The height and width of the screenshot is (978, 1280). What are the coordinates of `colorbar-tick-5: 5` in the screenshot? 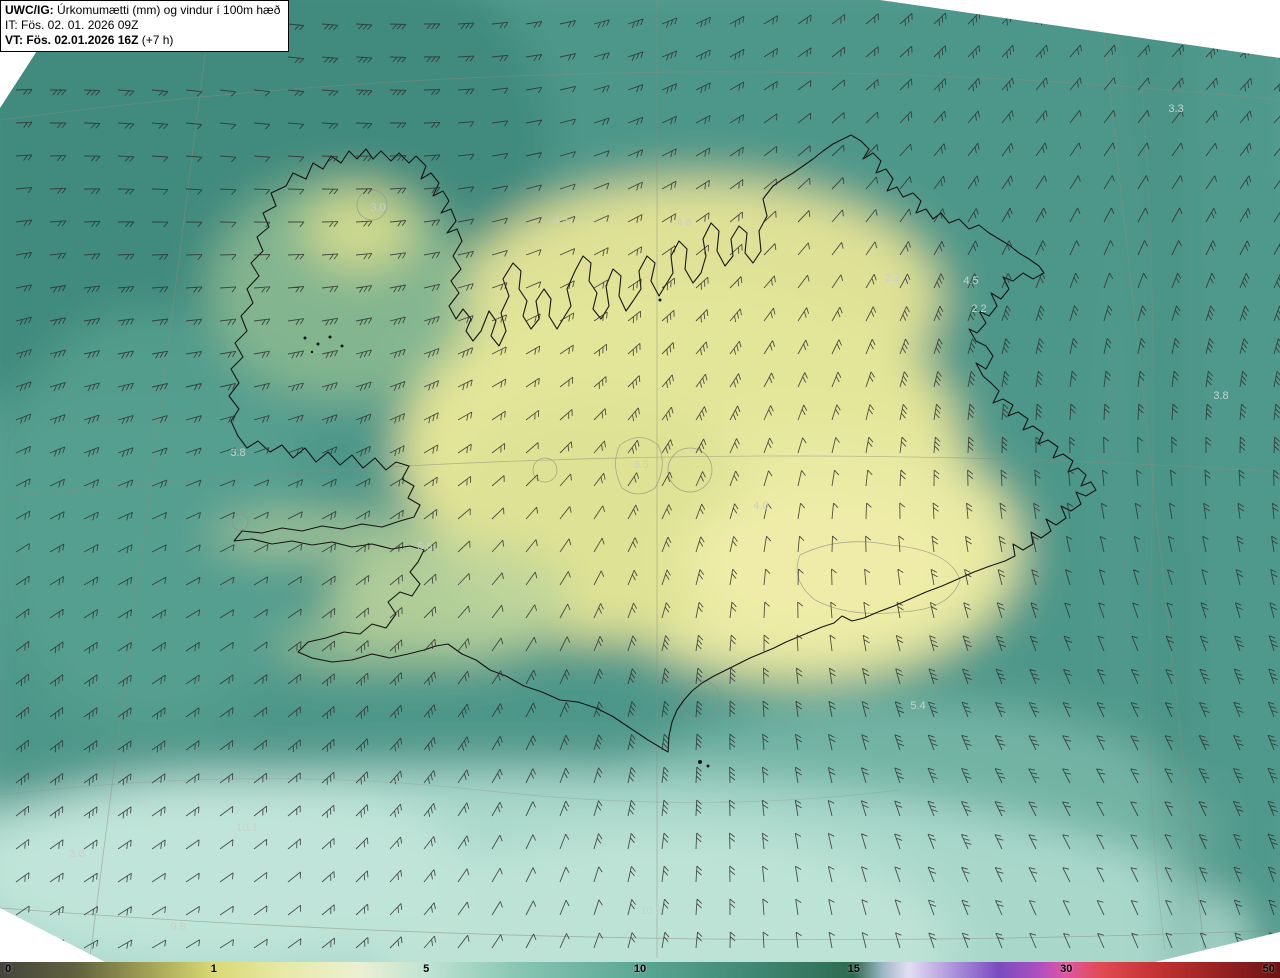 It's located at (426, 969).